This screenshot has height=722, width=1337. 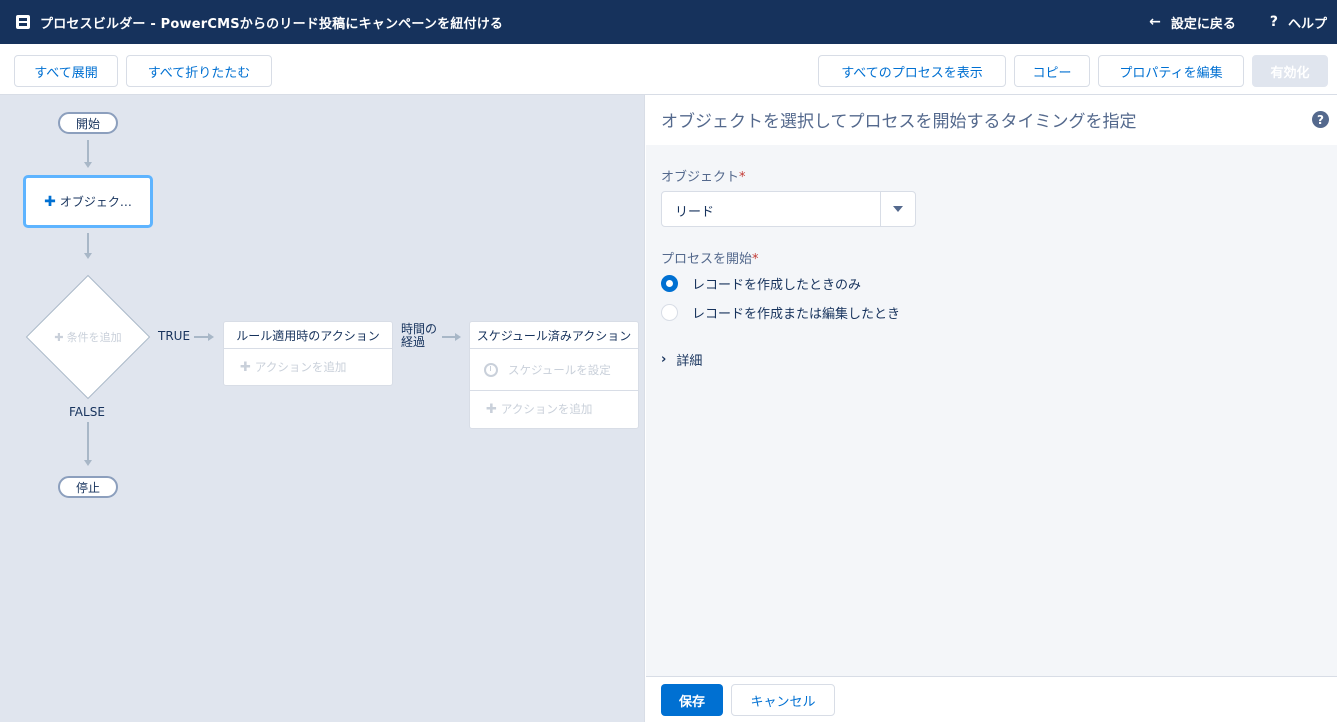 I want to click on add-criteria-label: 条件を追加, so click(x=94, y=337).